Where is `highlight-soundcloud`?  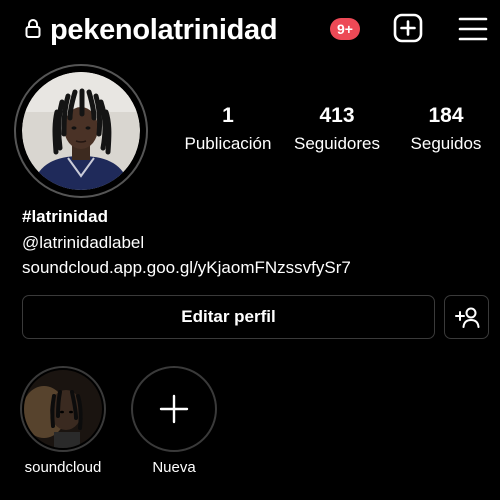
highlight-soundcloud is located at coordinates (63, 409).